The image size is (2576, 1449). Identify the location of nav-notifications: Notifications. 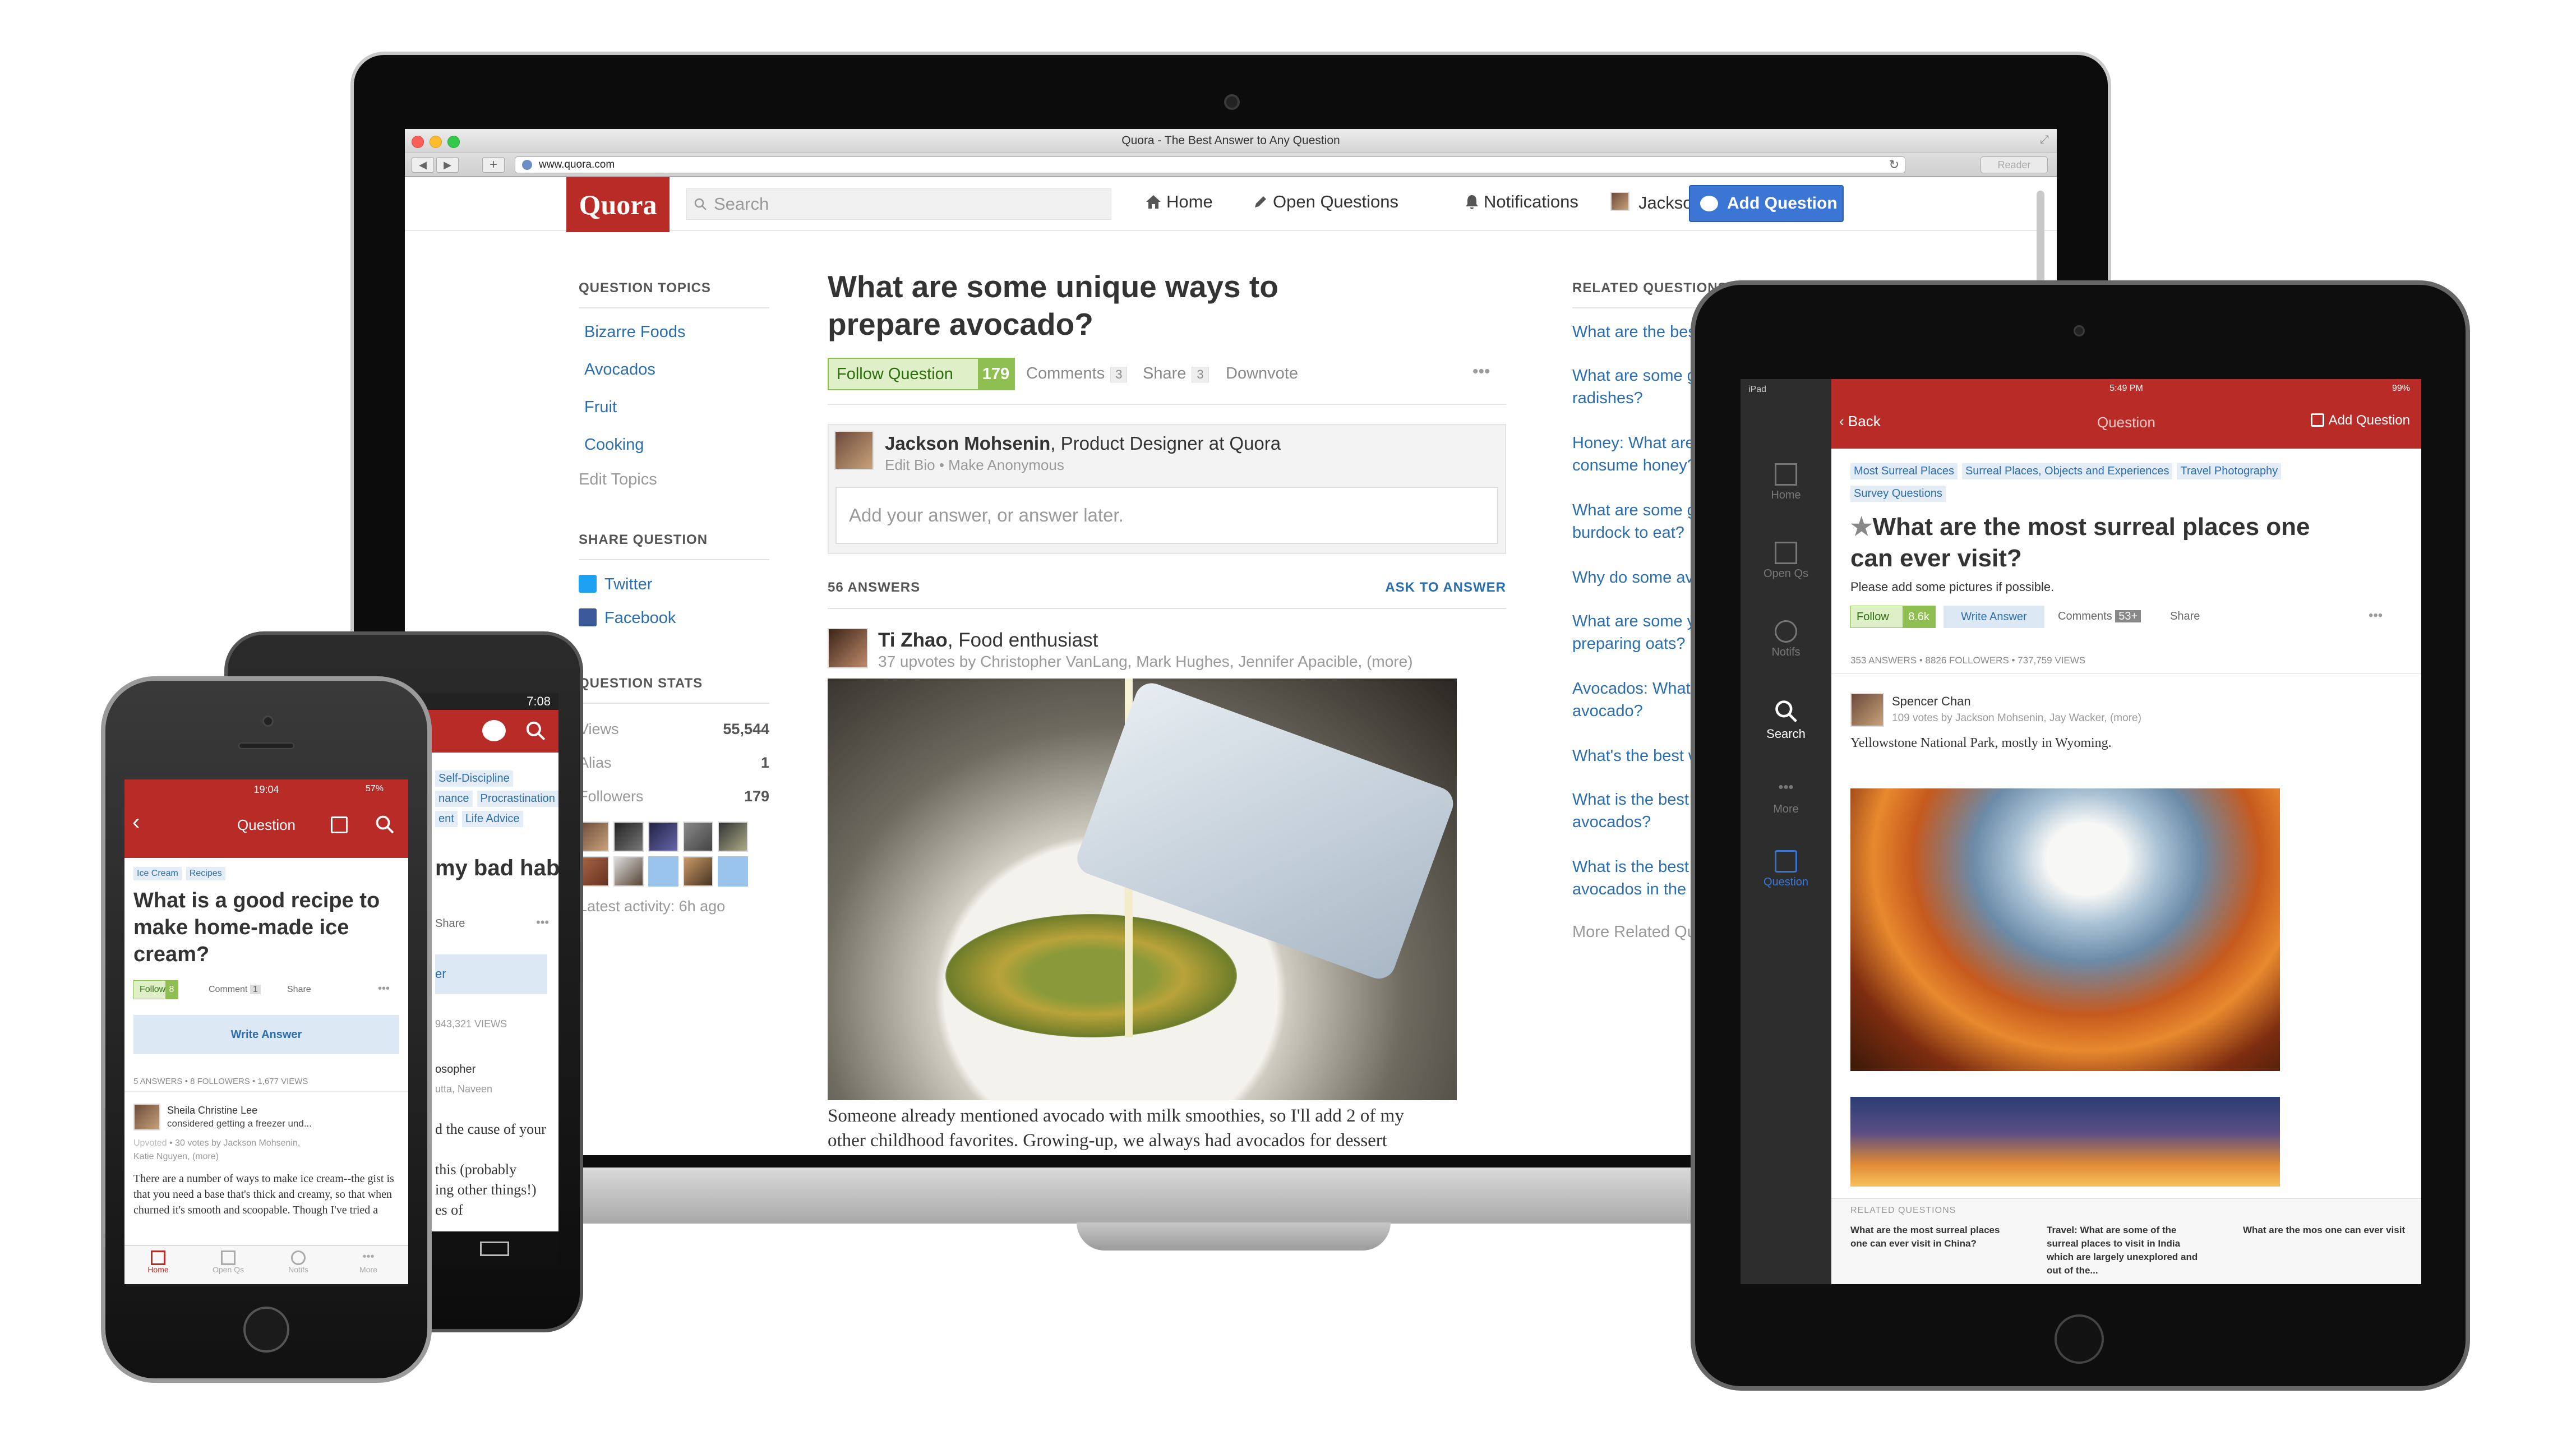
(1521, 203).